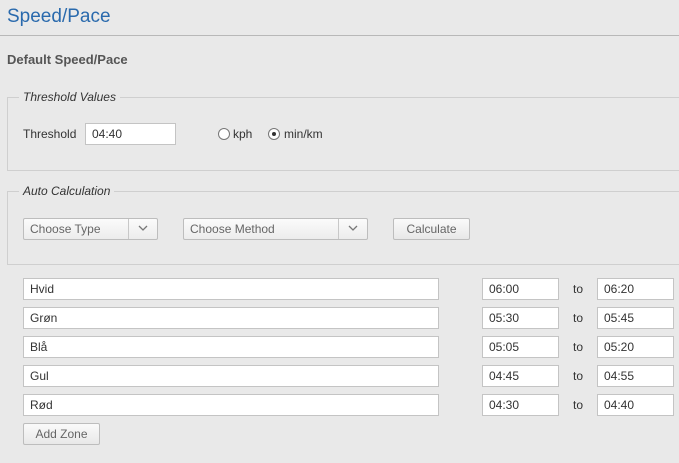 The width and height of the screenshot is (679, 463). What do you see at coordinates (59, 16) in the screenshot?
I see `page-title: Speed/Pace` at bounding box center [59, 16].